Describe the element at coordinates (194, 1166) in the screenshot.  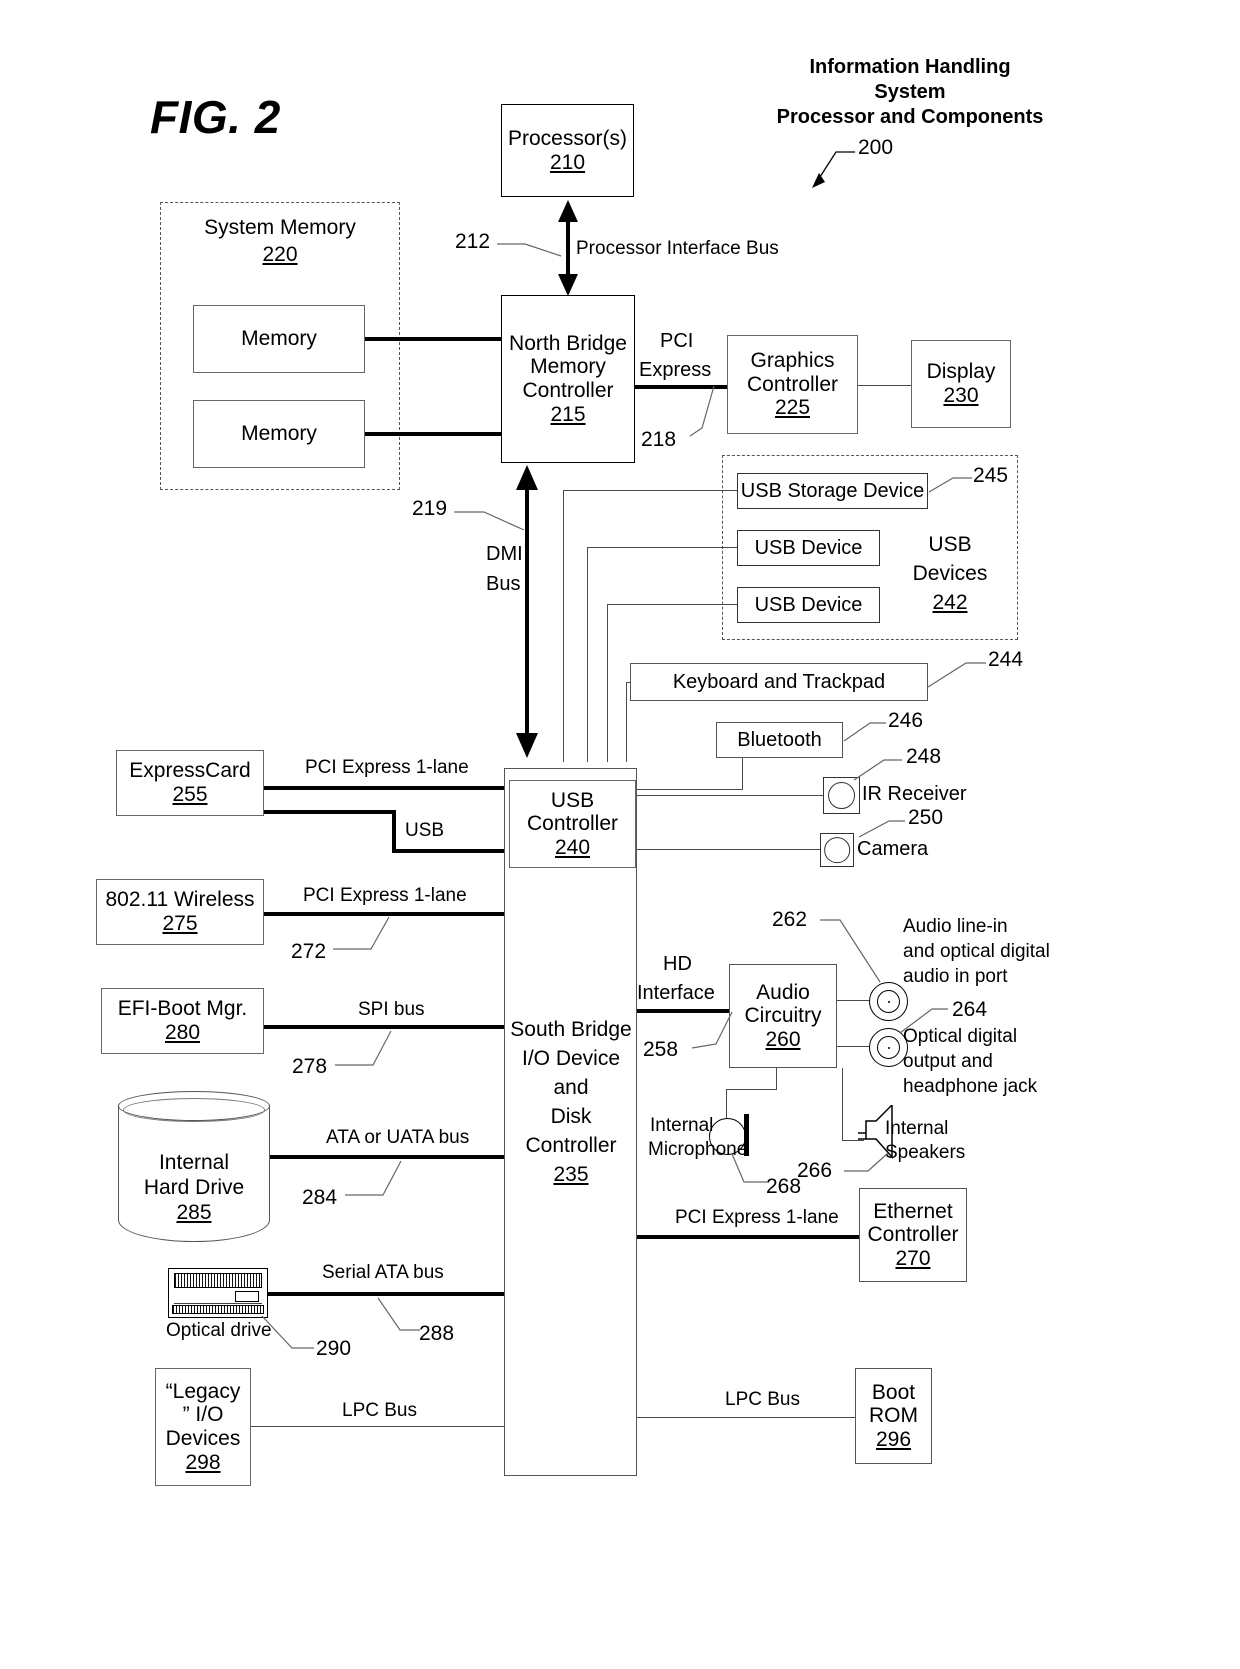
I see `internal-hard-drive-block: Internal Hard Drive 285` at that location.